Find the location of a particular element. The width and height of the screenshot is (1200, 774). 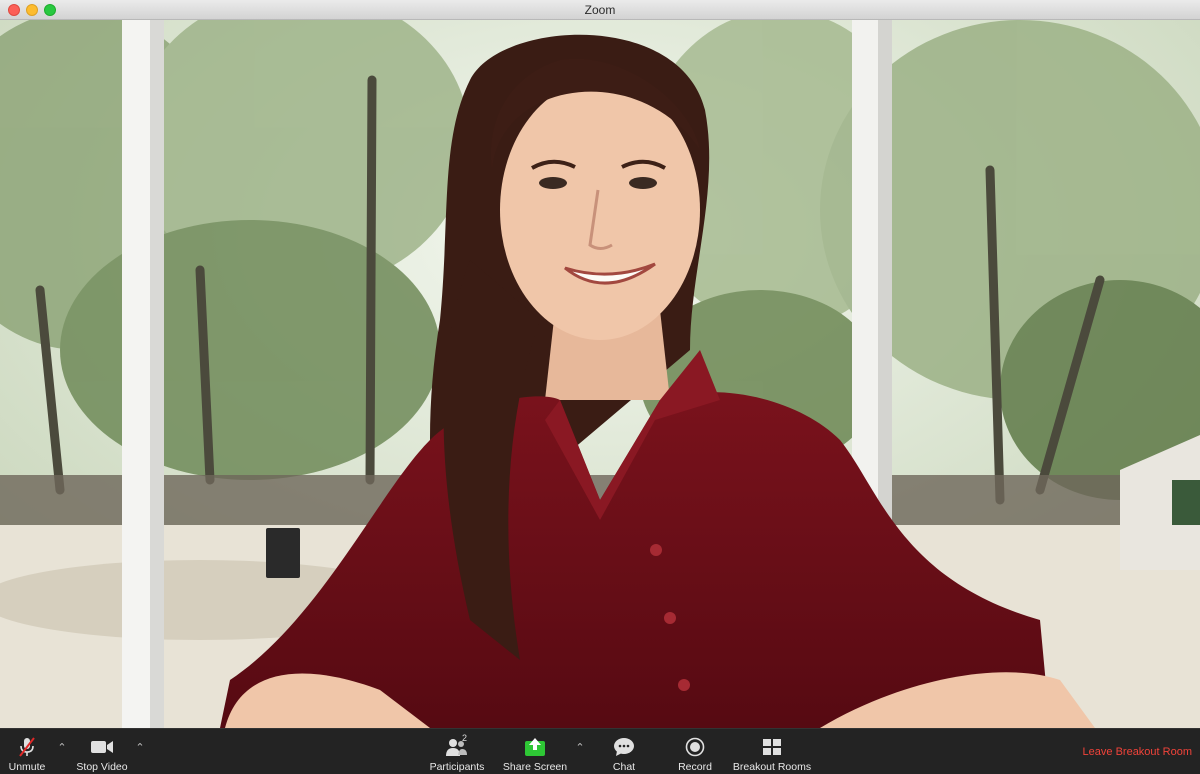

participants-label: Participants is located at coordinates (457, 767).